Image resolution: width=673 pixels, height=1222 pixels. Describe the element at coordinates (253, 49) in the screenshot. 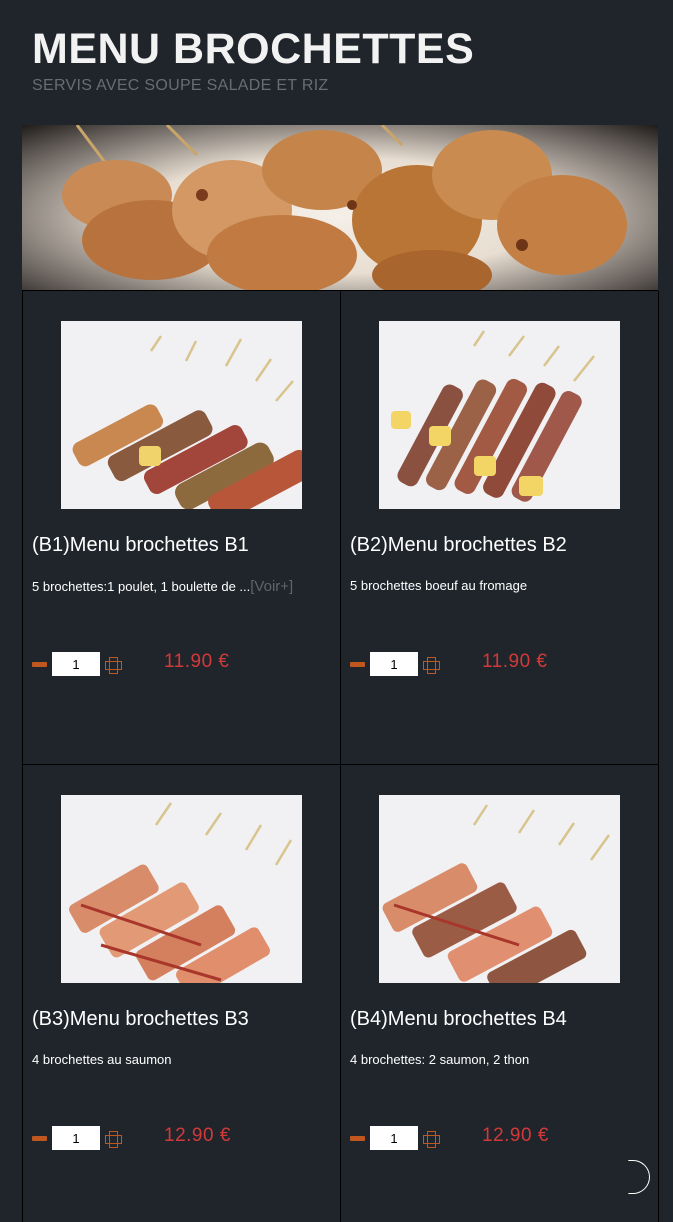

I see `page-title: MENU BROCHETTES` at that location.